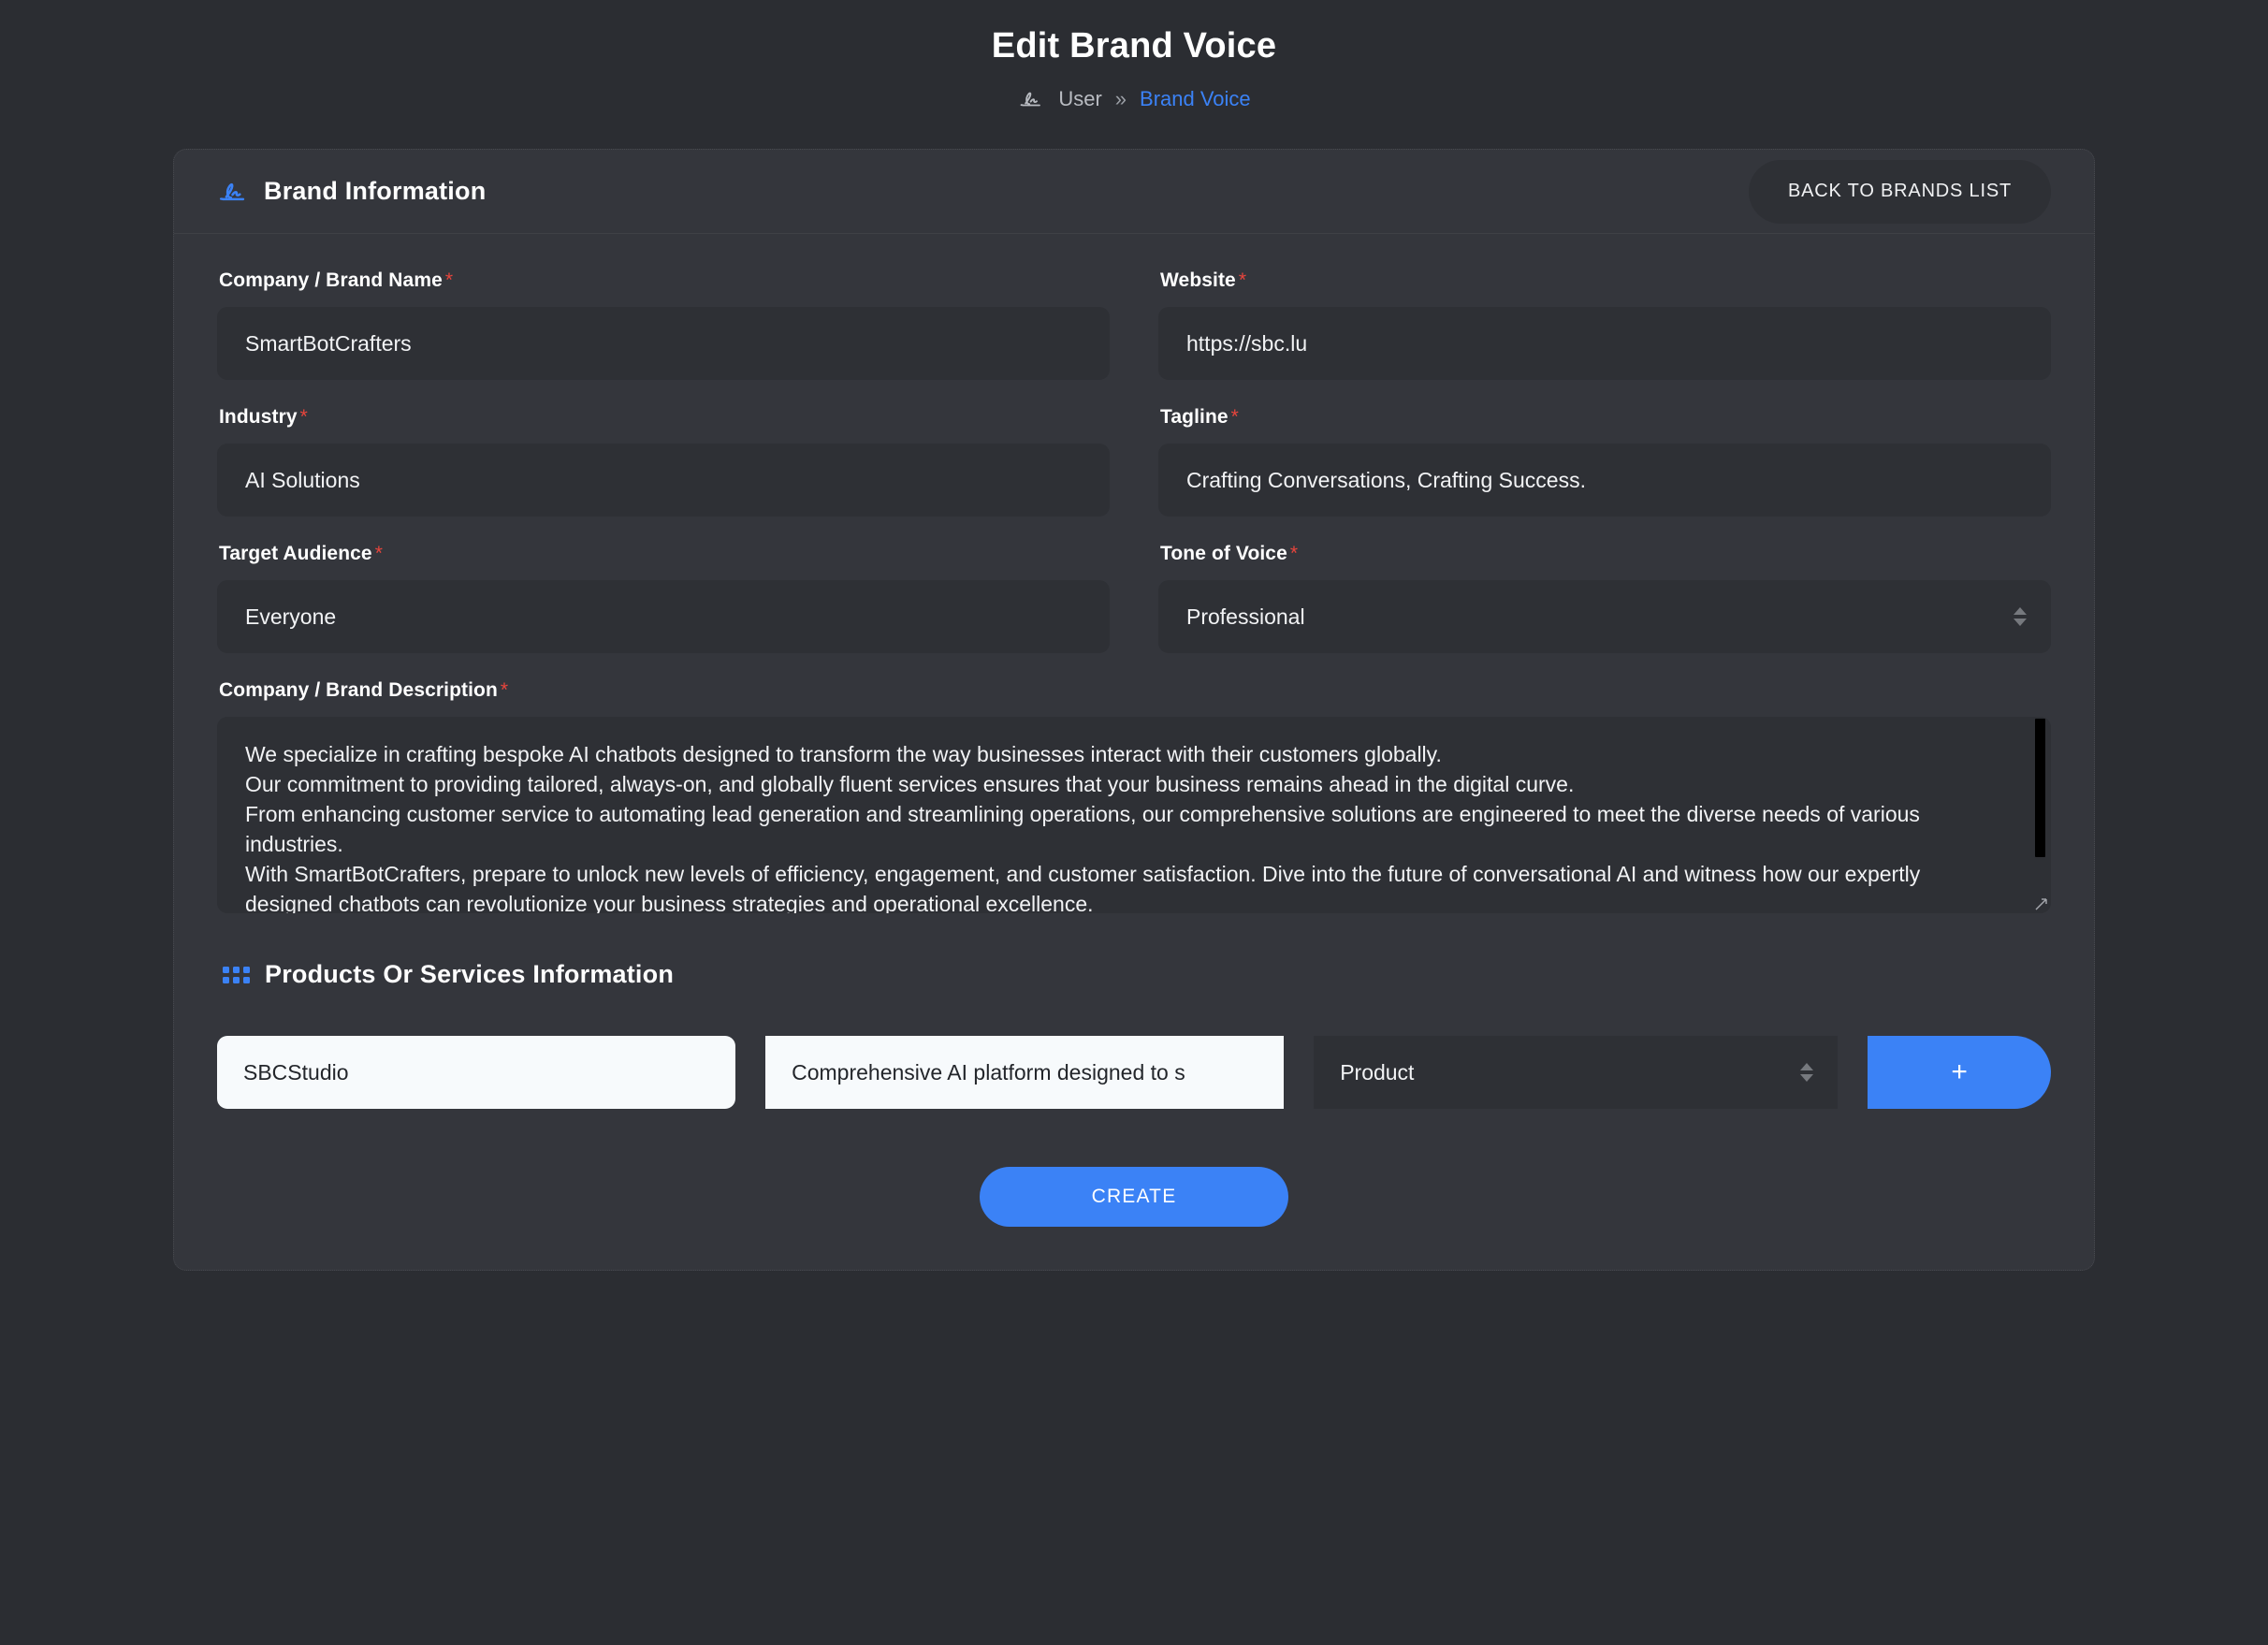 This screenshot has width=2268, height=1645. What do you see at coordinates (2040, 788) in the screenshot?
I see `description-scrollbar-thumb` at bounding box center [2040, 788].